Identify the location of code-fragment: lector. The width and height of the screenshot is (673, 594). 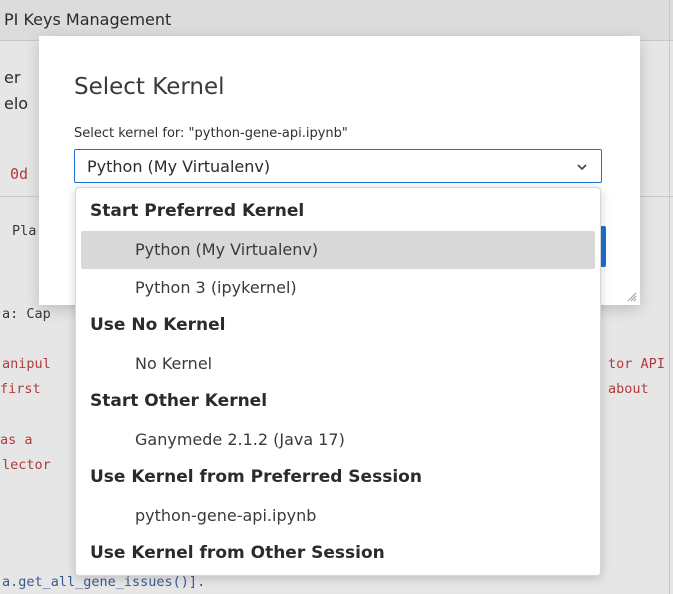
(26, 465).